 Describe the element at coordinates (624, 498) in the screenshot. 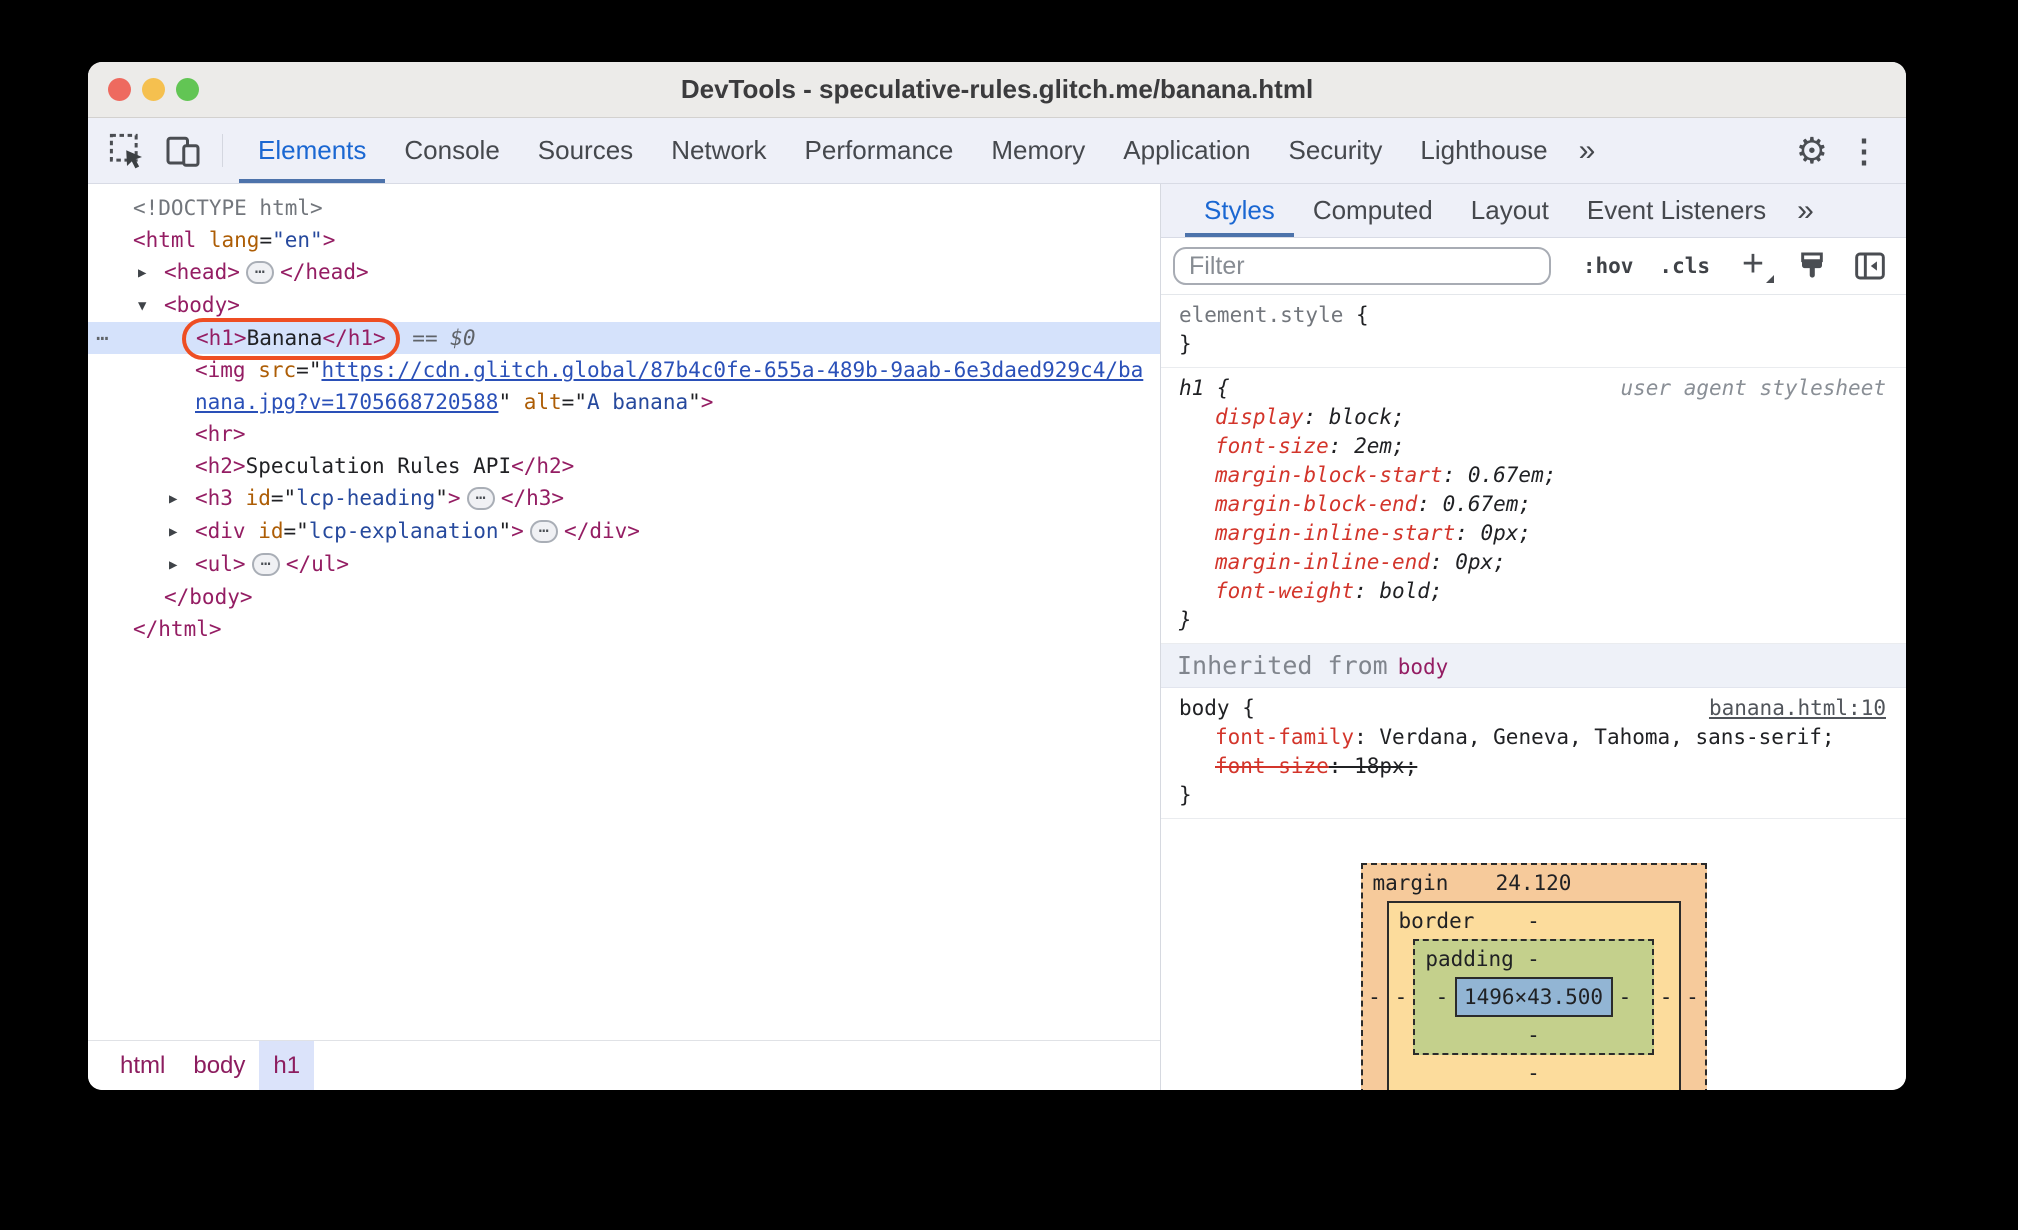

I see `dom-tree-line: ▶ <h3 id="lcp-heading"> ⋯ </h3>` at that location.